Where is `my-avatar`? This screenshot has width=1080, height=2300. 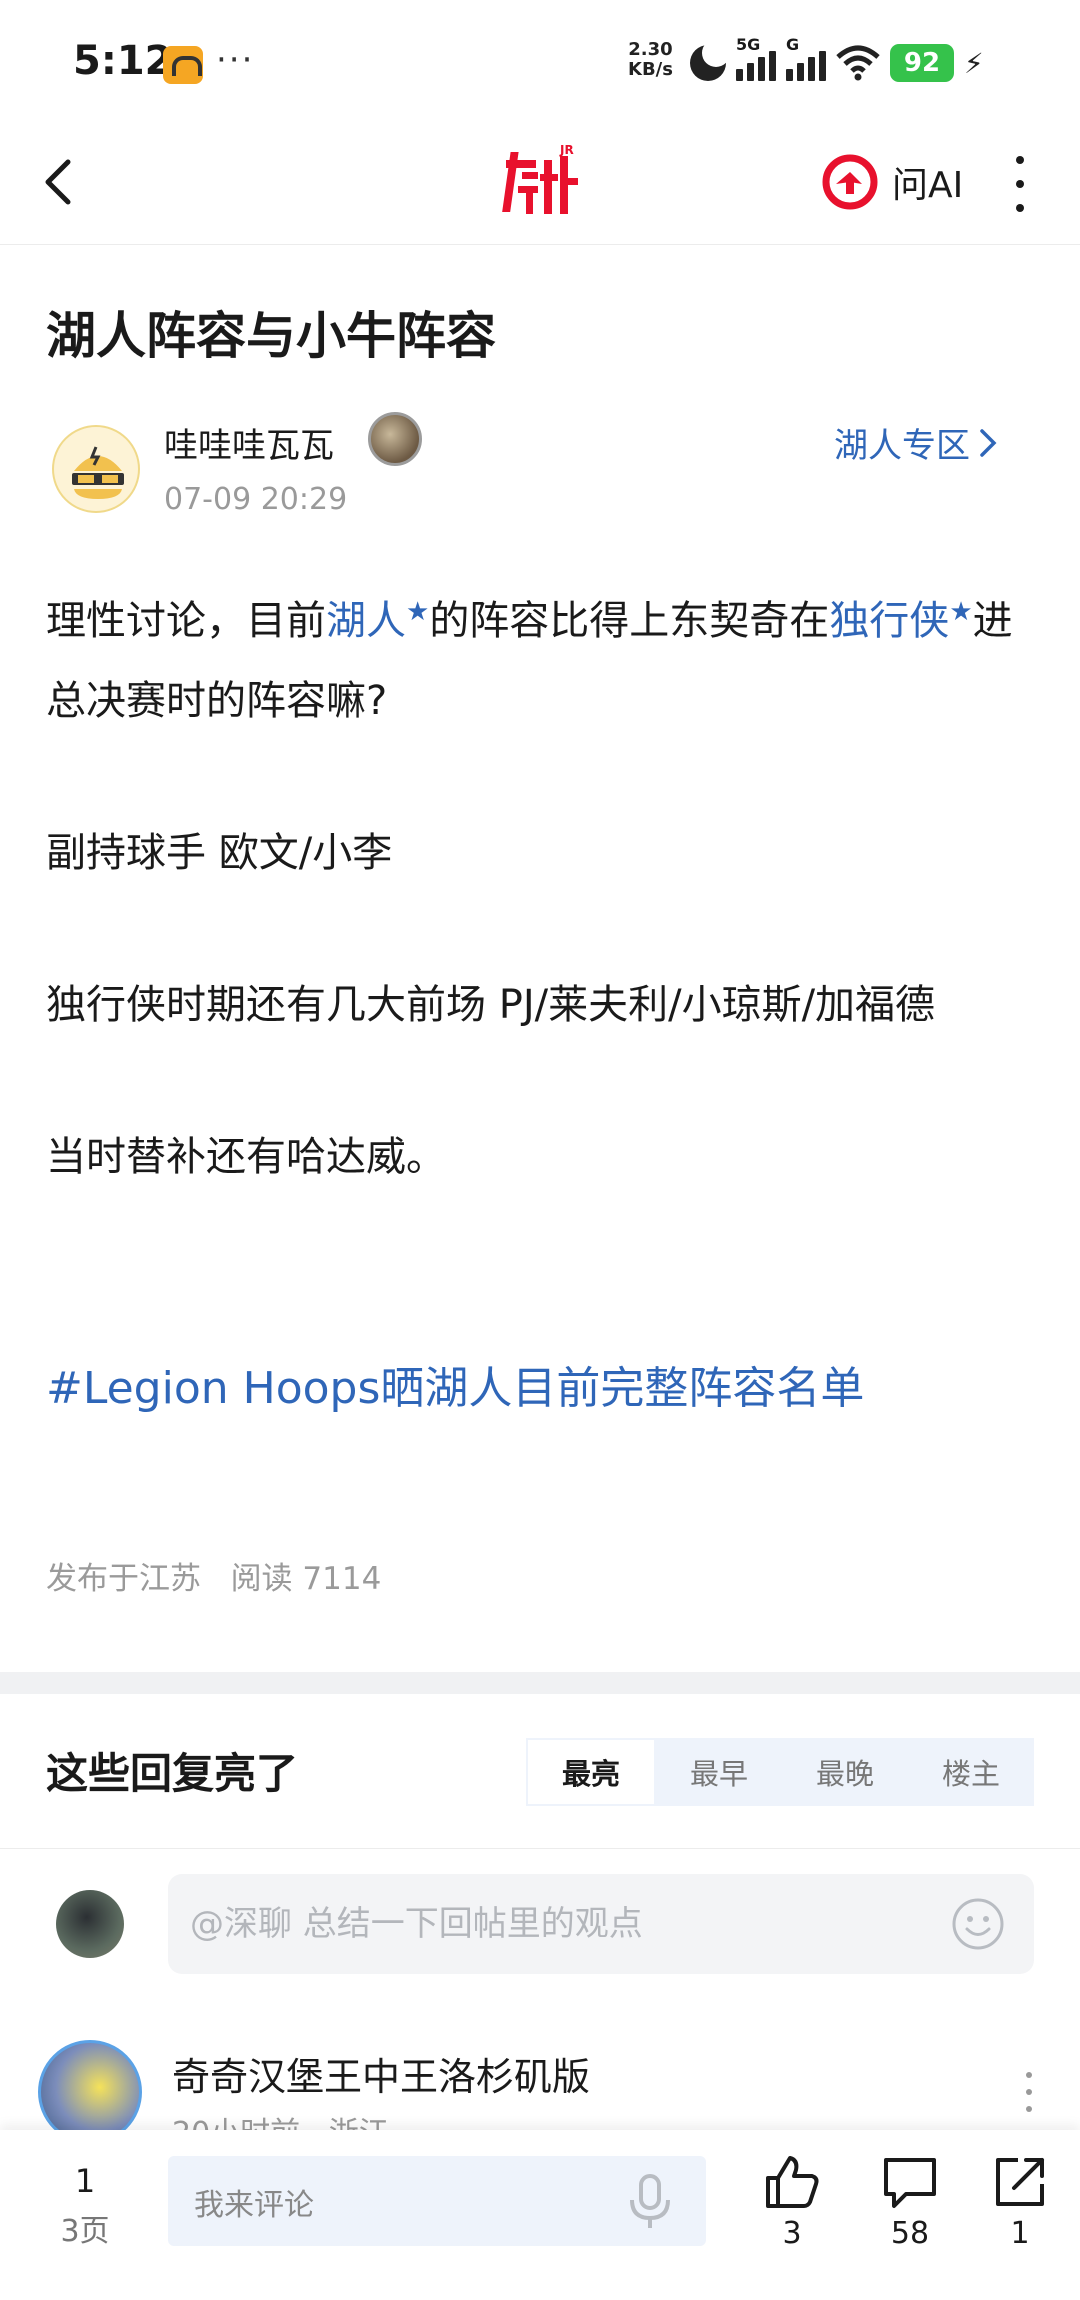 my-avatar is located at coordinates (90, 1924).